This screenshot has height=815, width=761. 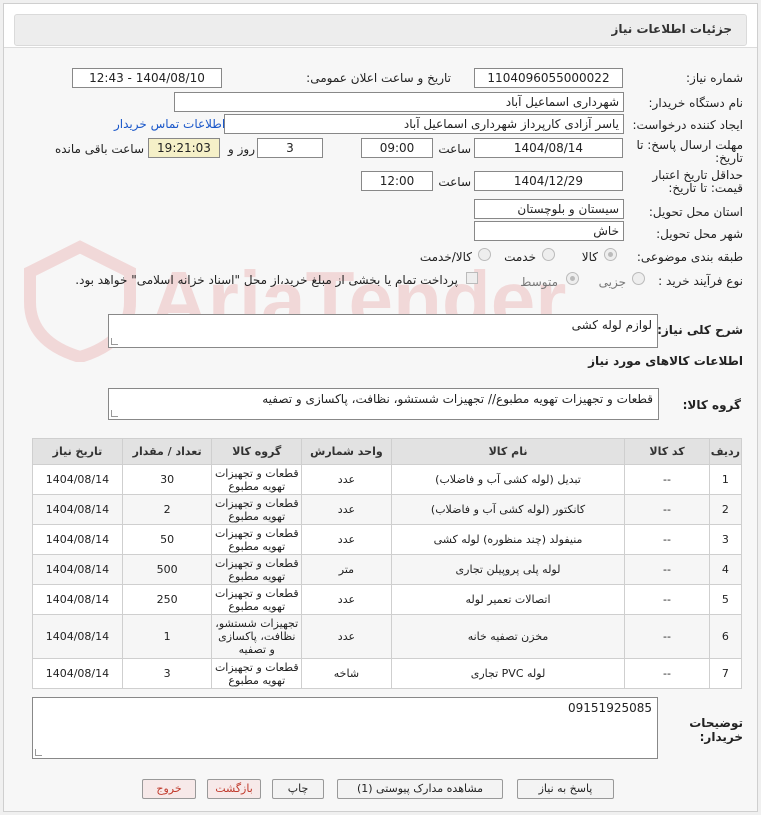 I want to click on cell-row-number: 7, so click(x=725, y=673).